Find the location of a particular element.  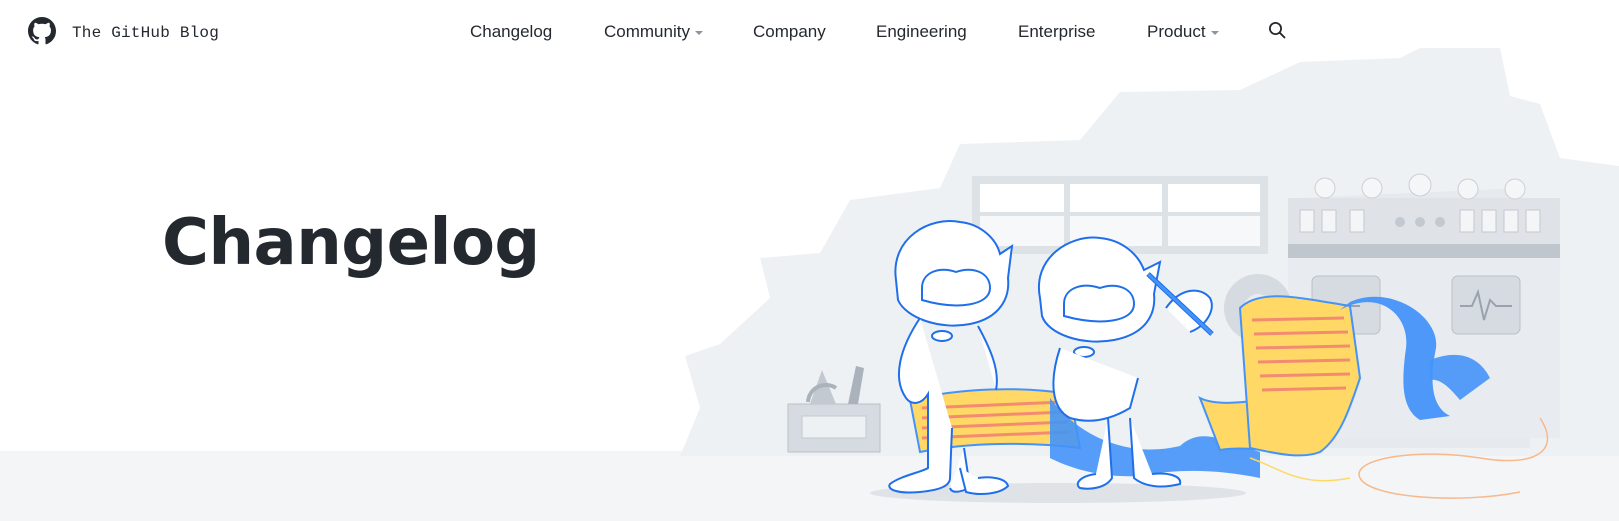

nav-item-label: Engineering is located at coordinates (921, 31).